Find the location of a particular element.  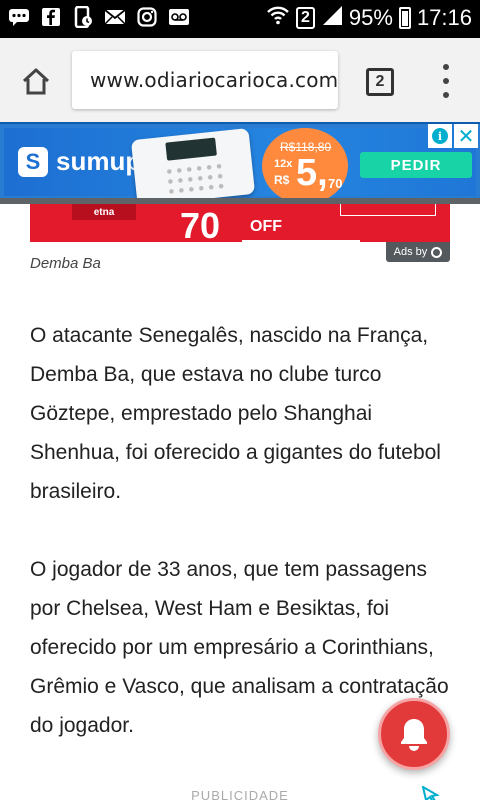

image-button-outline is located at coordinates (388, 210).